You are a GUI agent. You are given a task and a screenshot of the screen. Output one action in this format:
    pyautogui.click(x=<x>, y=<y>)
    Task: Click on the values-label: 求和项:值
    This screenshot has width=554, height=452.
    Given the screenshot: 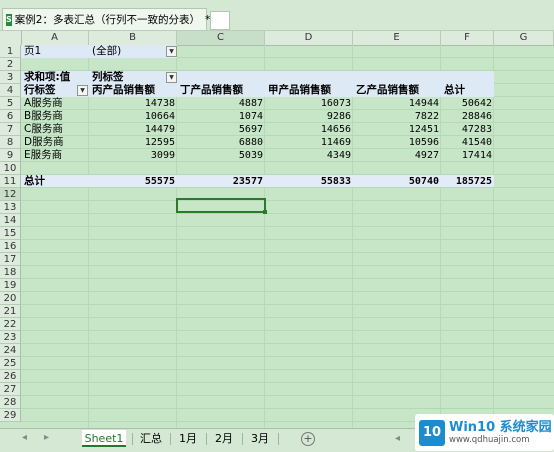 What is the action you would take?
    pyautogui.click(x=47, y=77)
    